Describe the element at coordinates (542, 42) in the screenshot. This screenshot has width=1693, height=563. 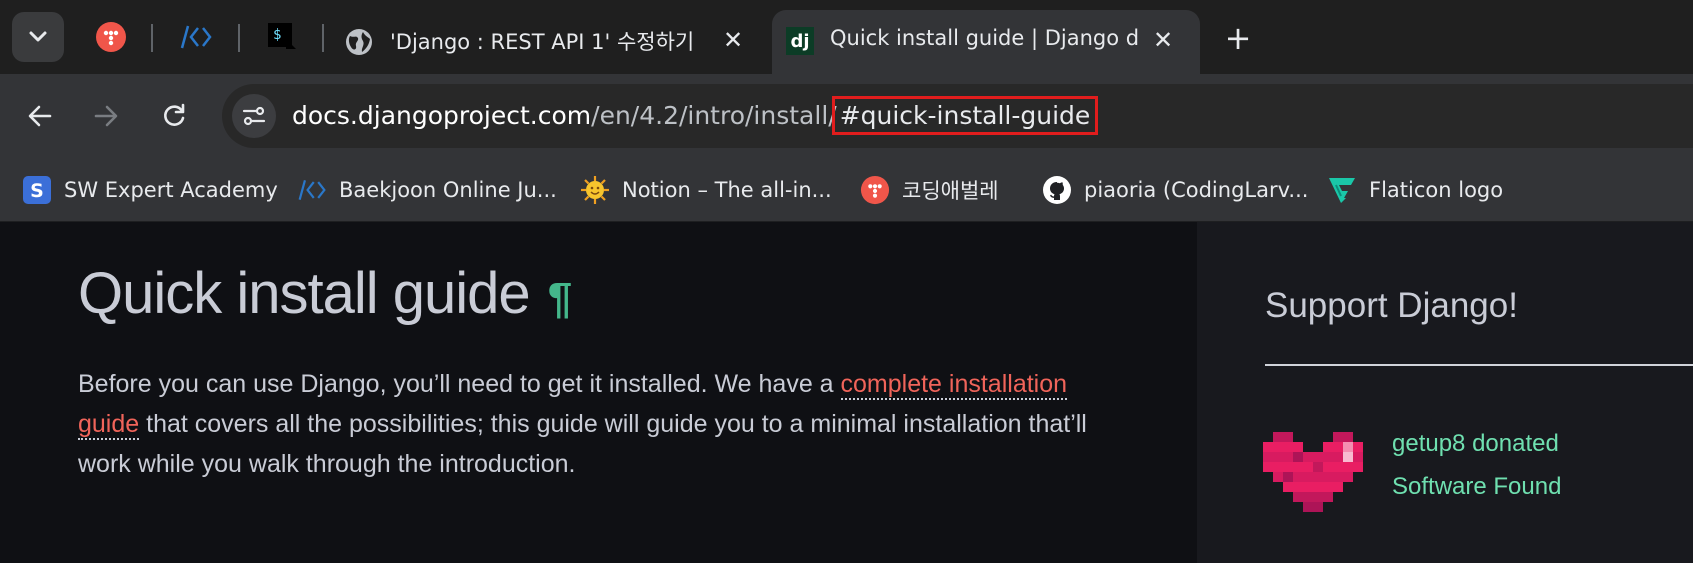
I see `tab-title: 'Django : REST API 1' 수정하기` at that location.